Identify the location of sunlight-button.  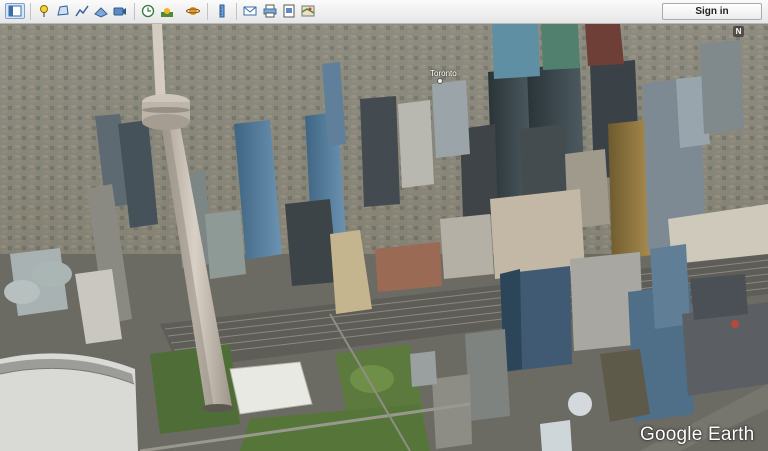
(167, 11).